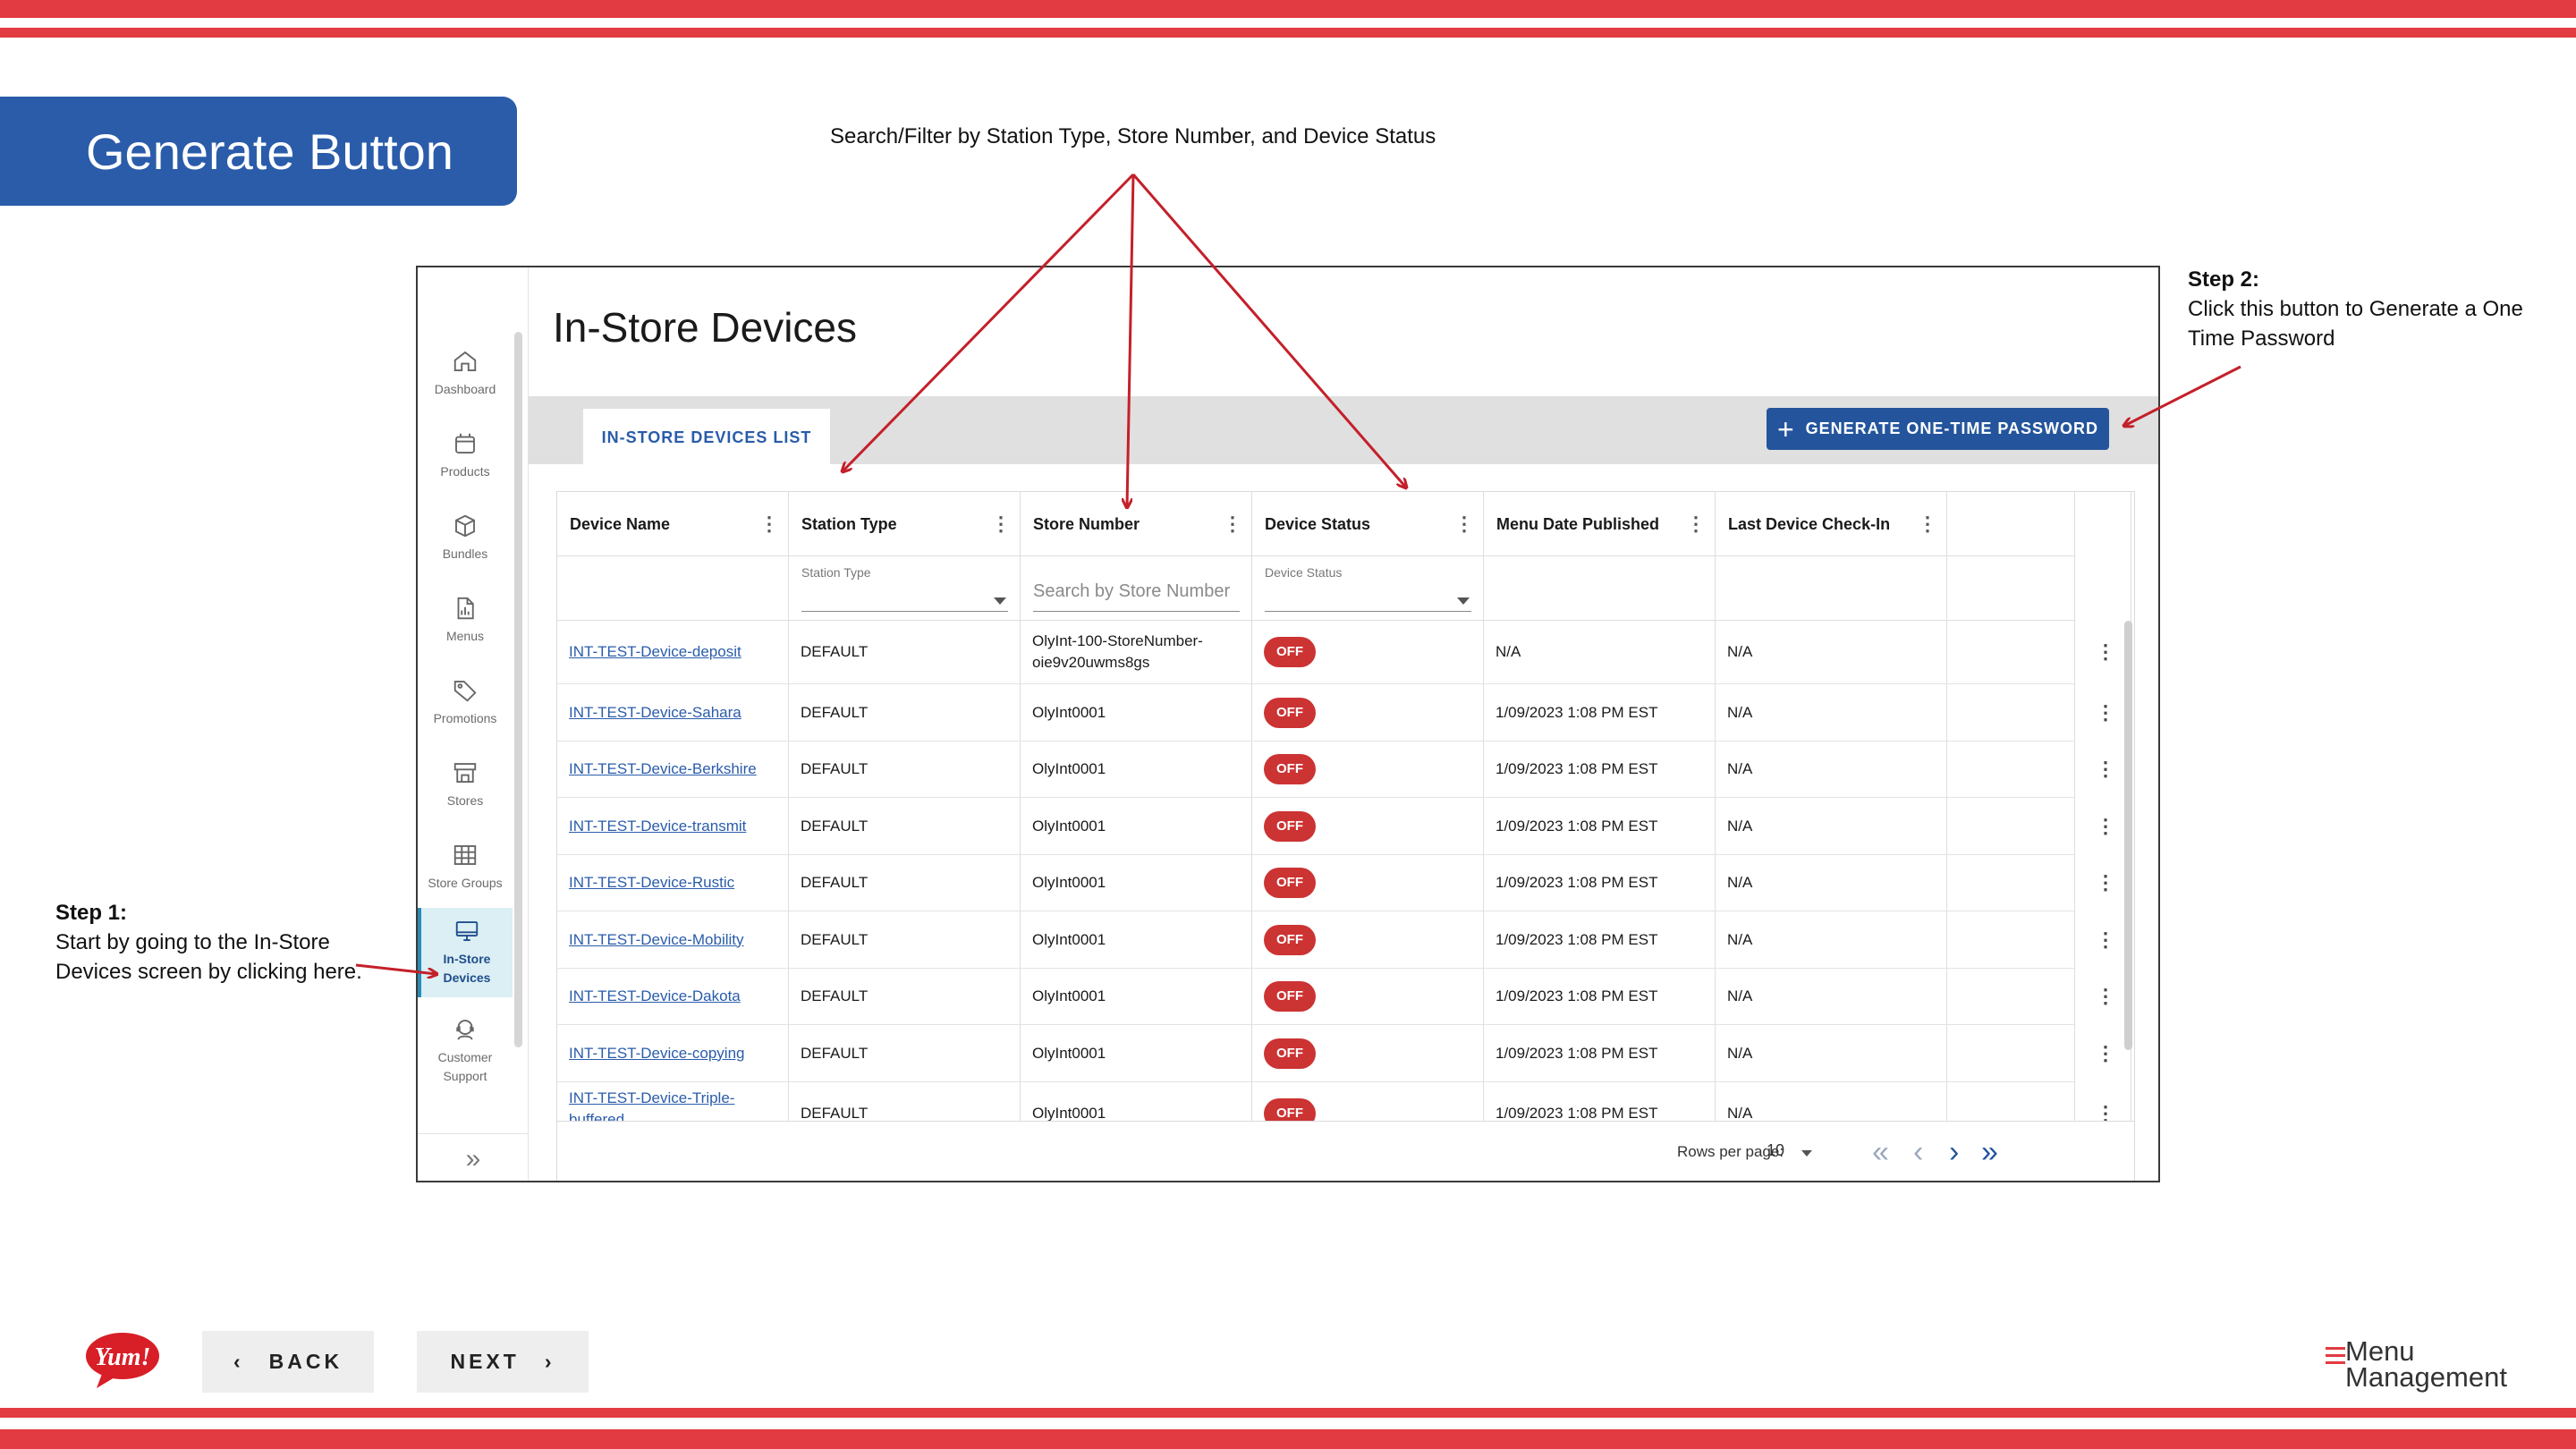 This screenshot has width=2576, height=1449. What do you see at coordinates (2128, 835) in the screenshot?
I see `table-scrollbar` at bounding box center [2128, 835].